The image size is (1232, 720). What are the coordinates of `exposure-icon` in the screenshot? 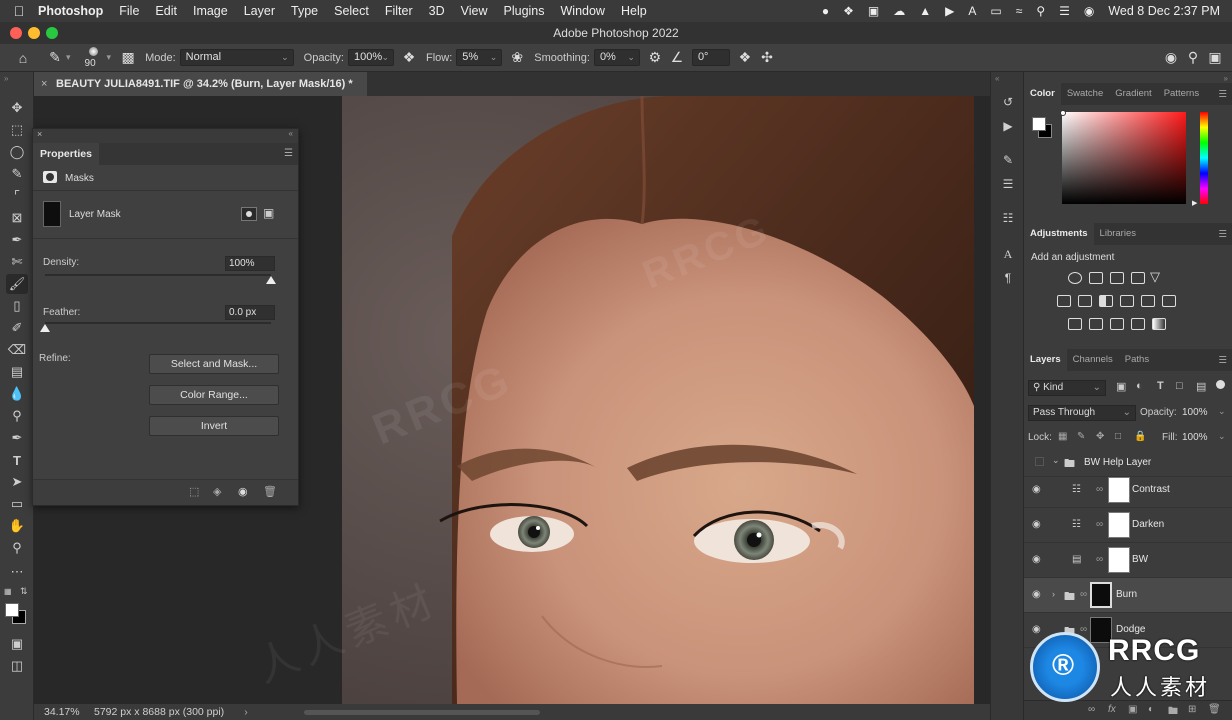 It's located at (1138, 278).